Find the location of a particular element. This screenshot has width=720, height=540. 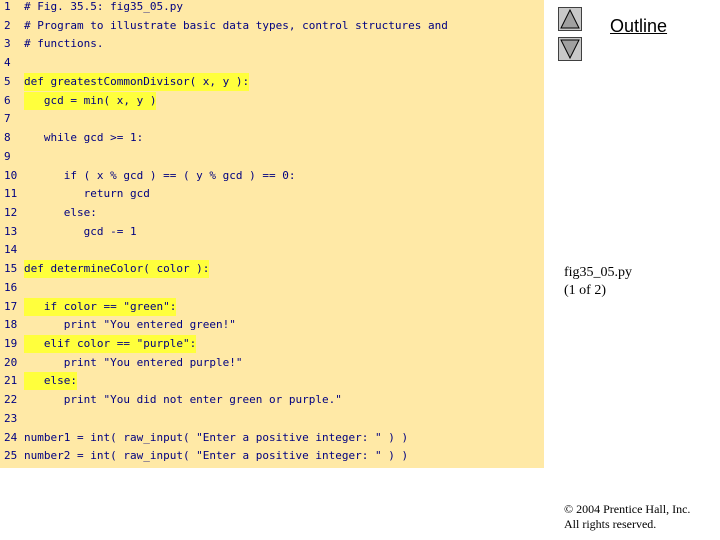

line-number: 1 is located at coordinates (7, 6).